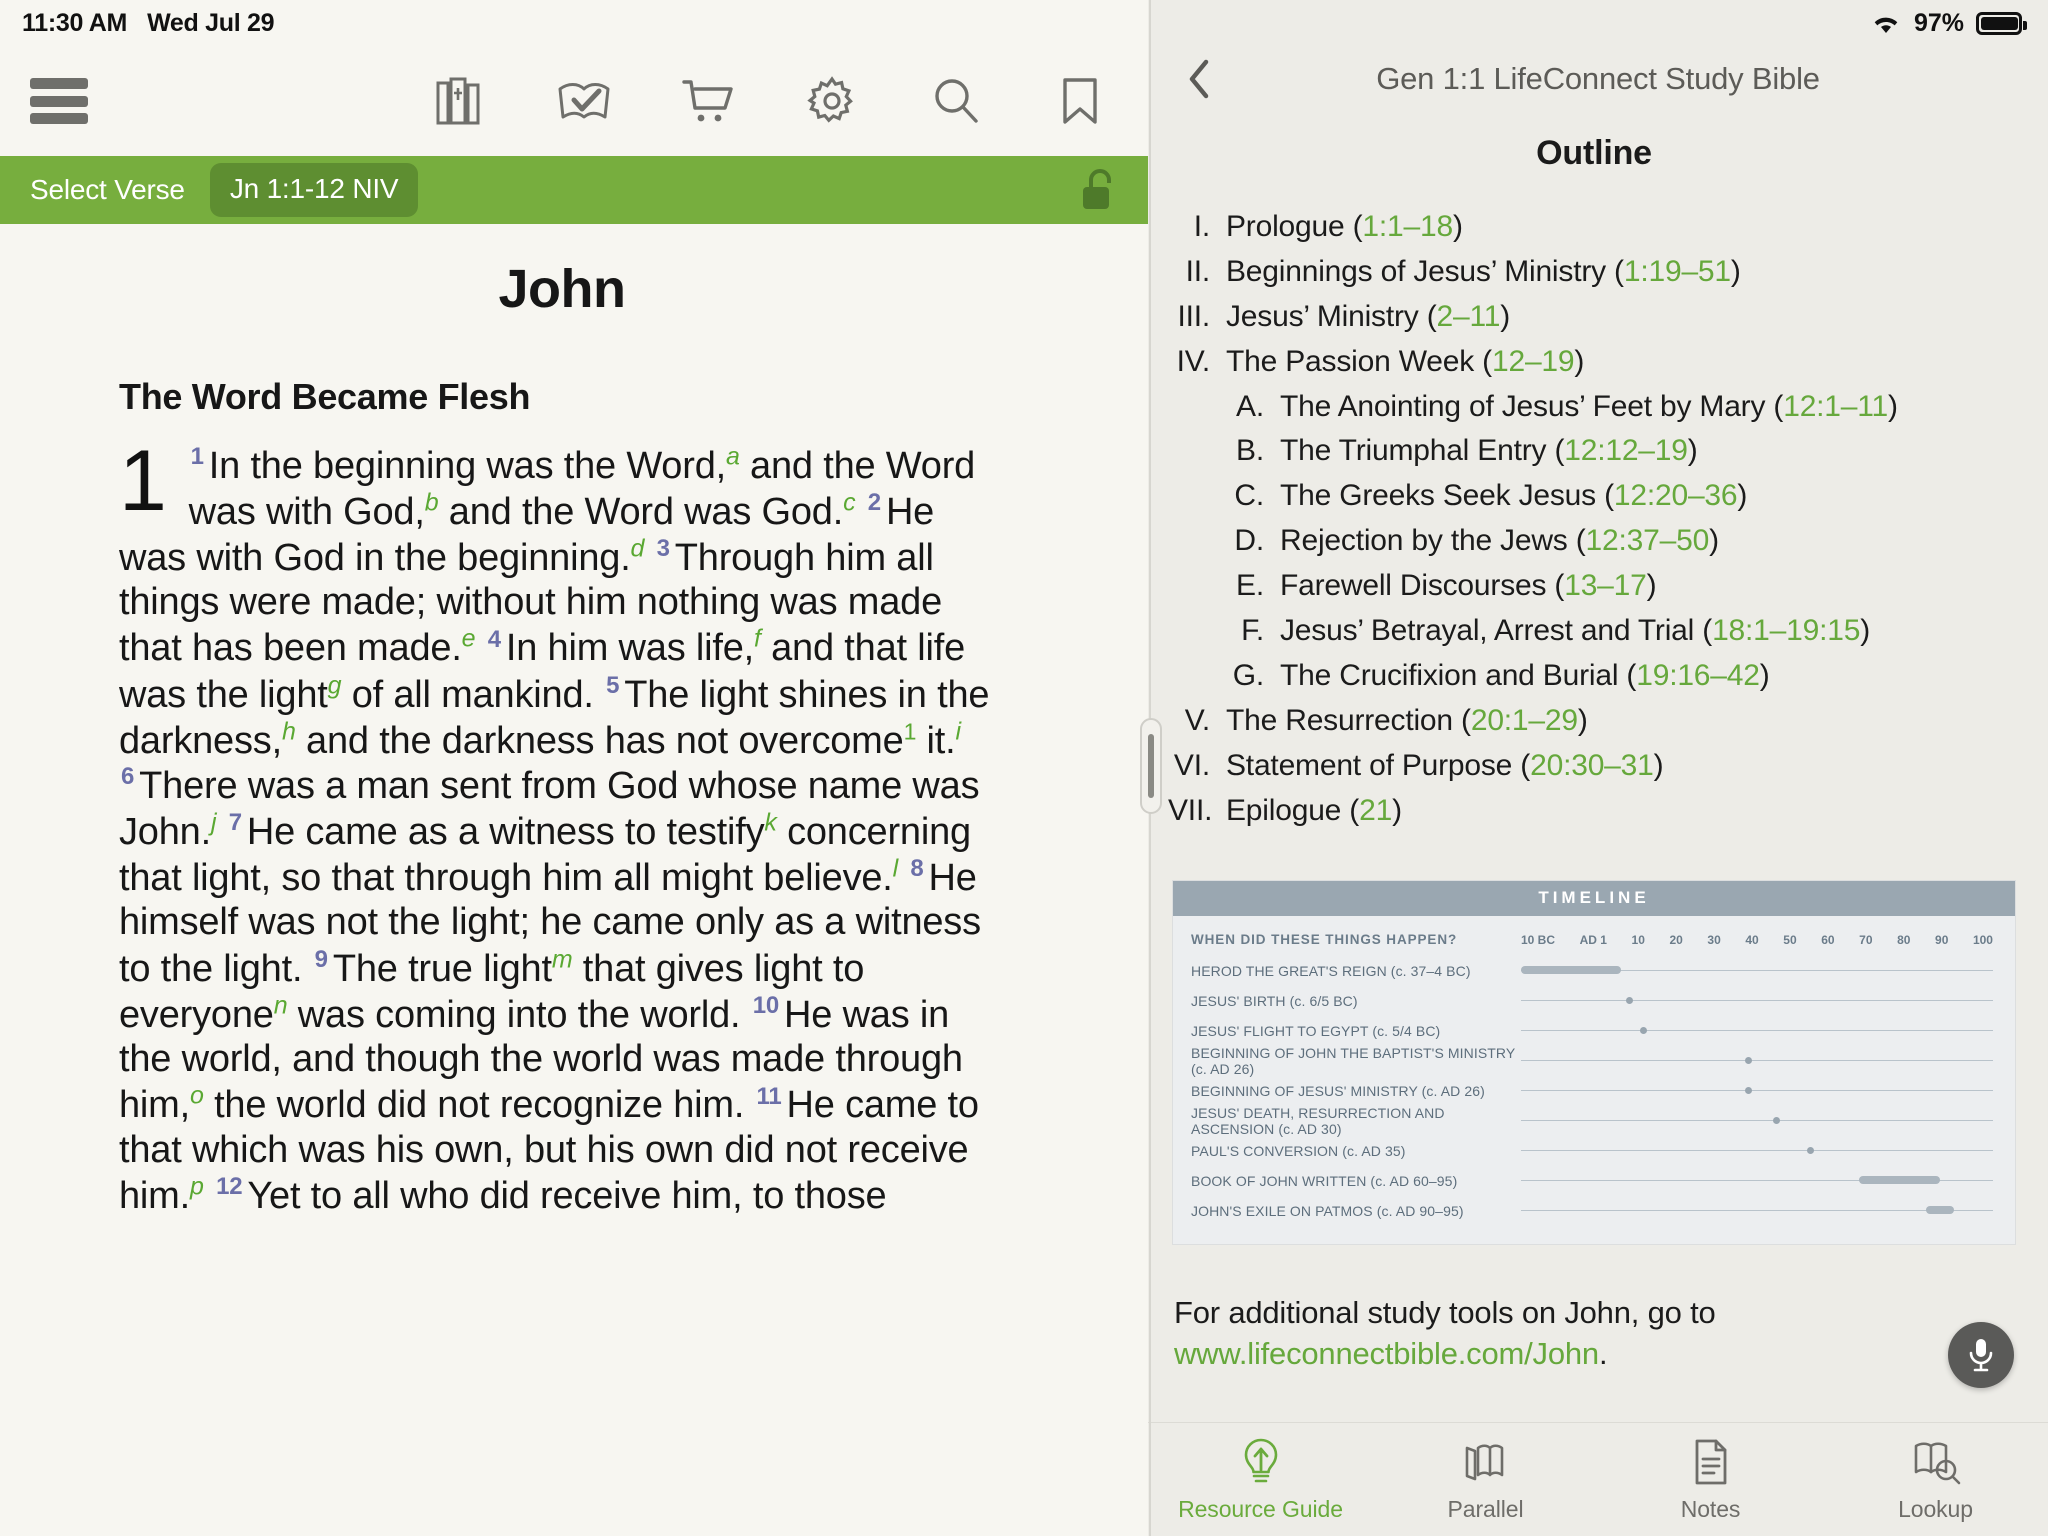  What do you see at coordinates (1594, 899) in the screenshot?
I see `timeline-header: TIMELINE` at bounding box center [1594, 899].